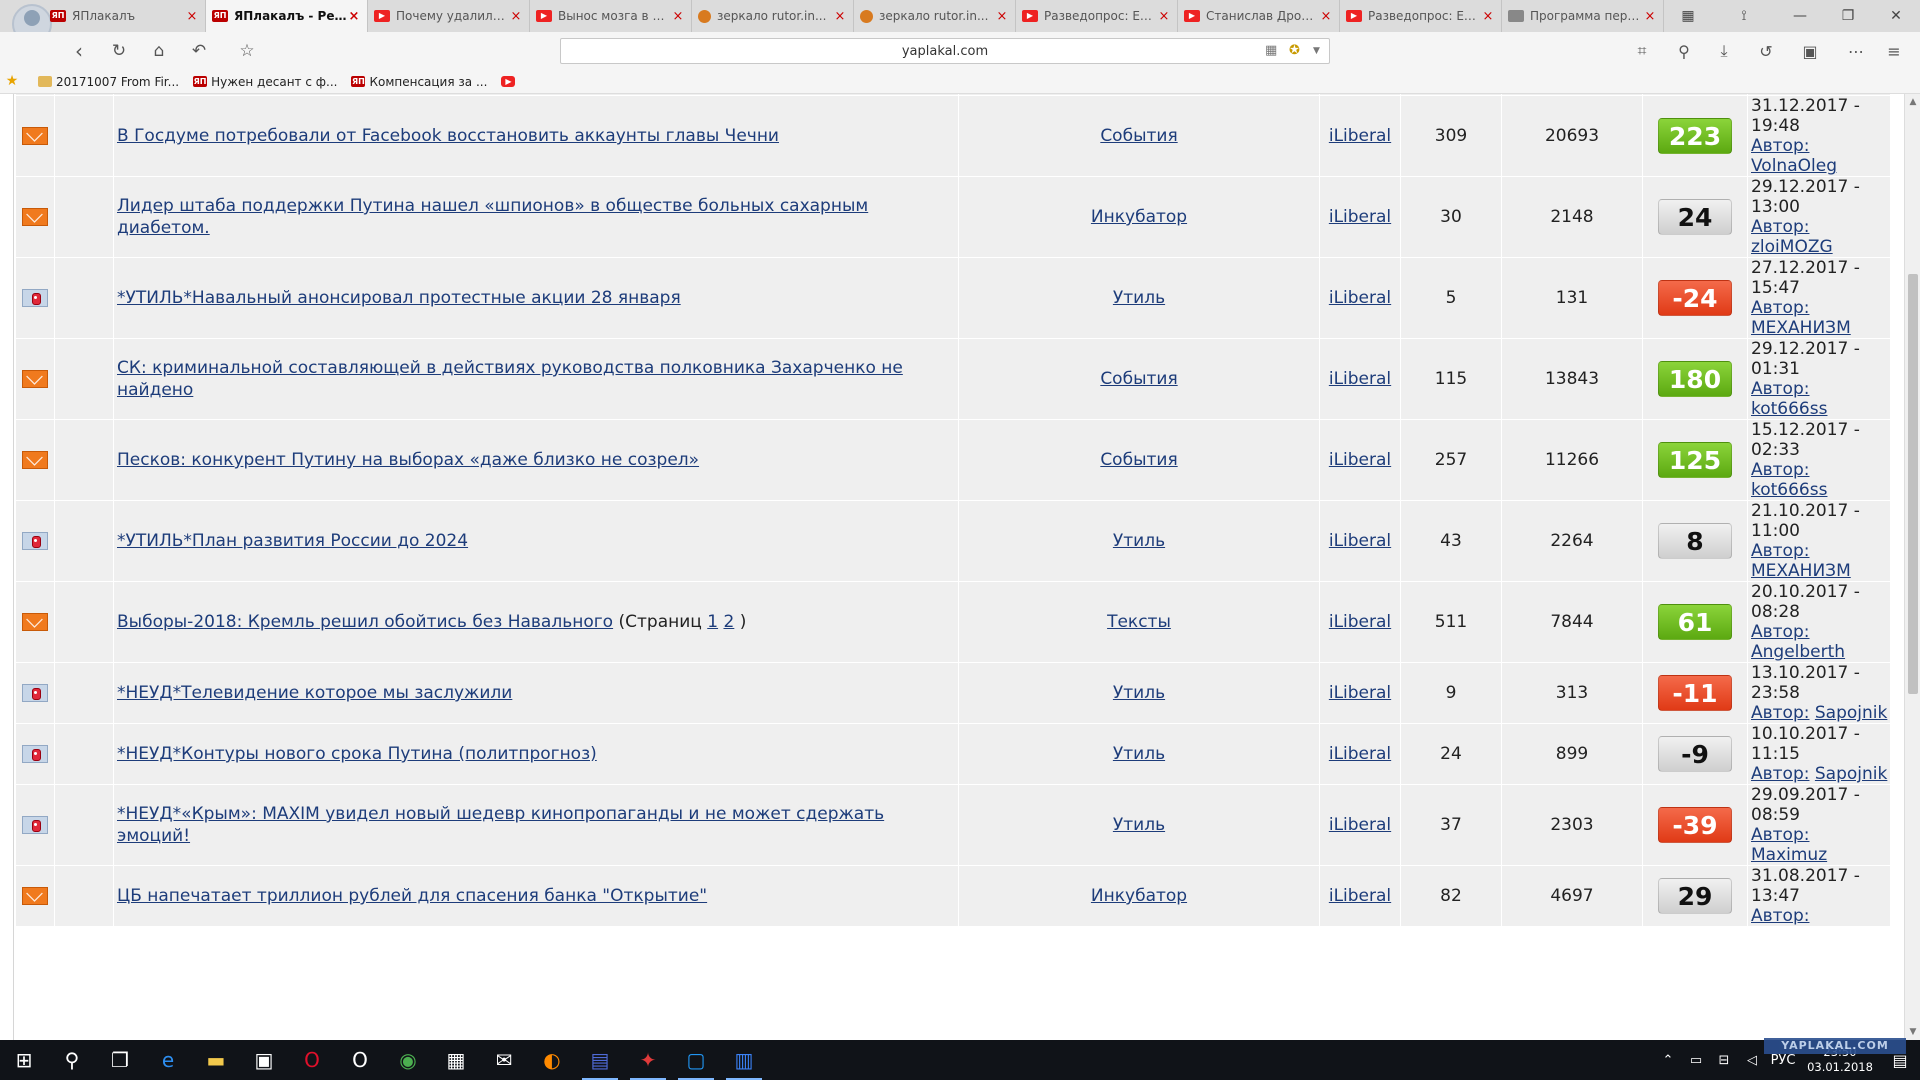 Image resolution: width=1920 pixels, height=1080 pixels. What do you see at coordinates (1792, 94) in the screenshot?
I see `last-post-author-link: Geomen1` at bounding box center [1792, 94].